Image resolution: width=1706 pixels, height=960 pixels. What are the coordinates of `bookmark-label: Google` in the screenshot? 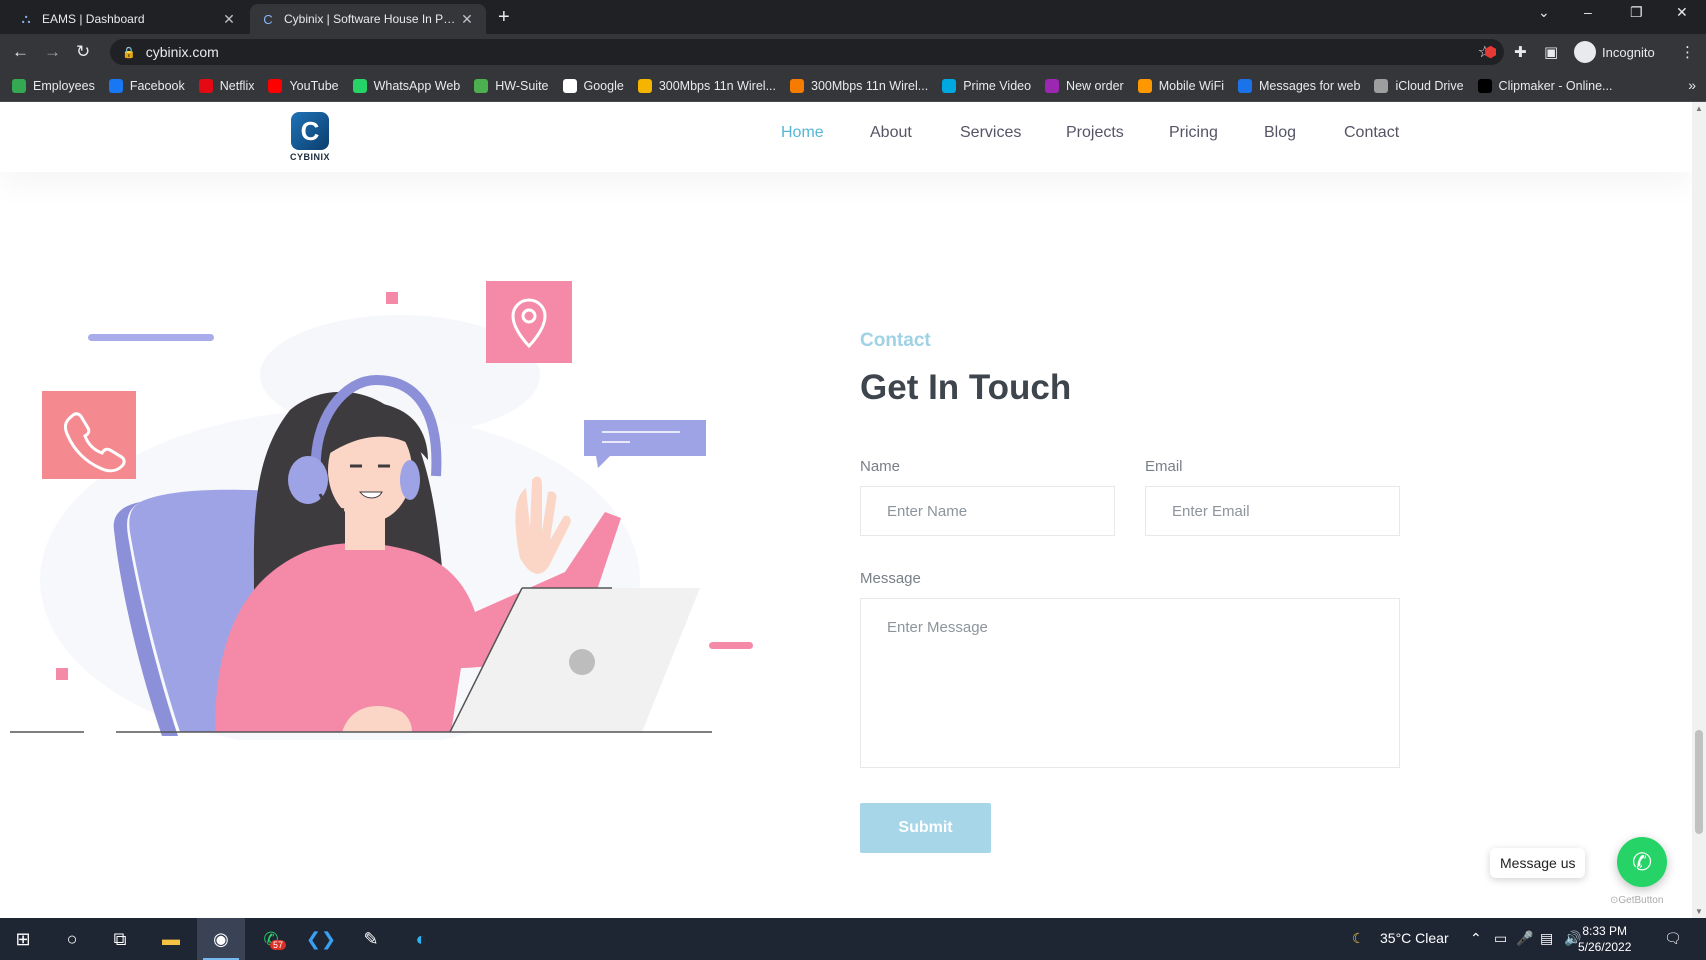 It's located at (603, 85).